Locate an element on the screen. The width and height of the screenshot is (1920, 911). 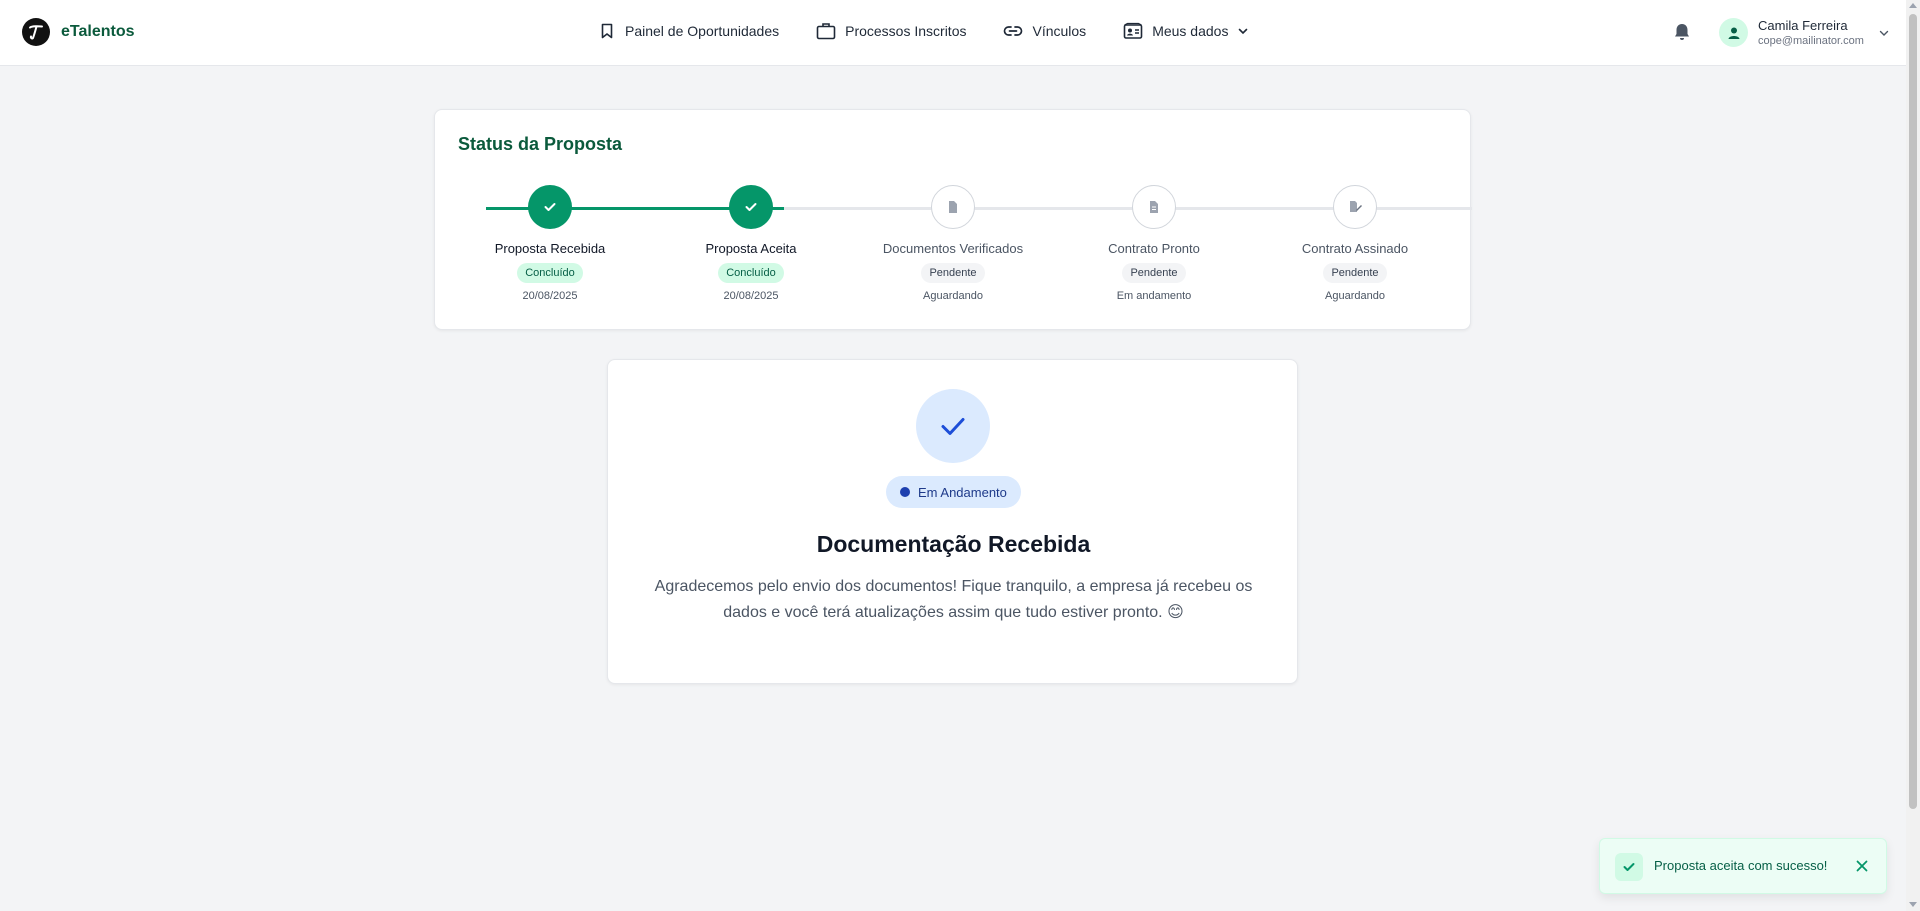
step-proposta-recebida: Proposta Recebida Concluído 20/08/2025 is located at coordinates (550, 244).